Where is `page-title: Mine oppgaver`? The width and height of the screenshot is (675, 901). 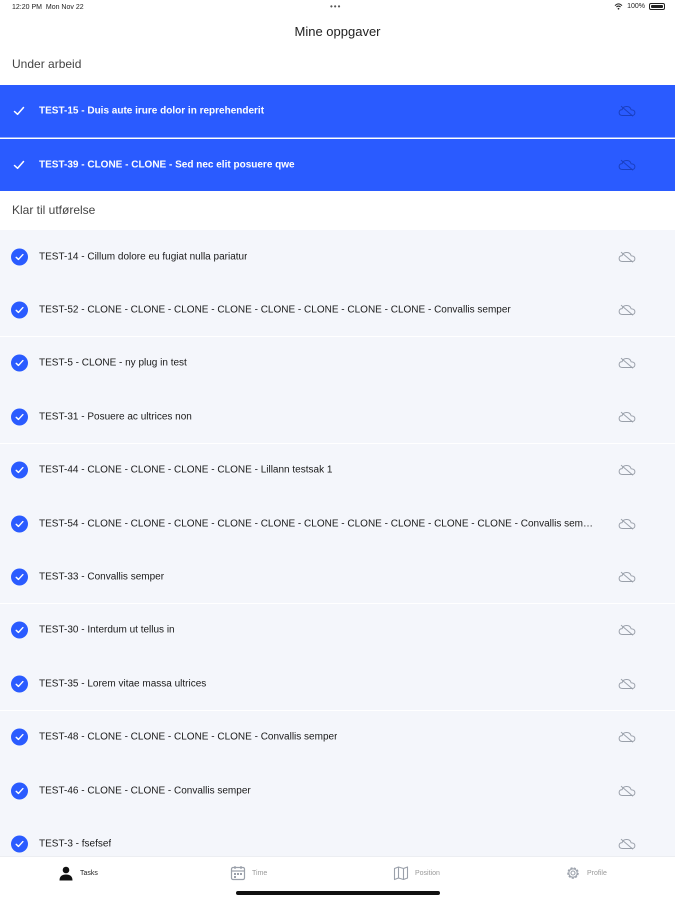
page-title: Mine oppgaver is located at coordinates (337, 31).